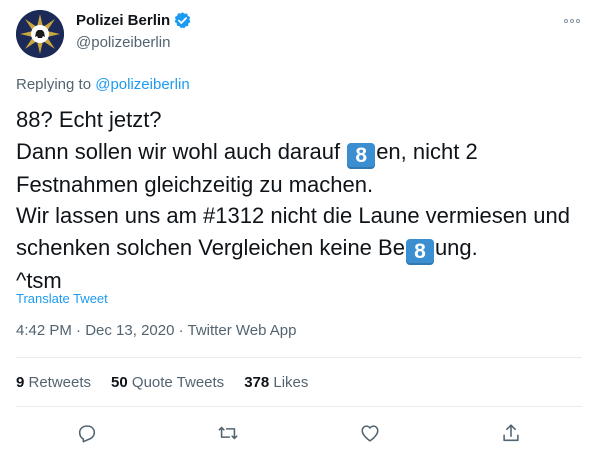 The width and height of the screenshot is (598, 456). I want to click on author-name-row: Polizei Berlin, so click(134, 20).